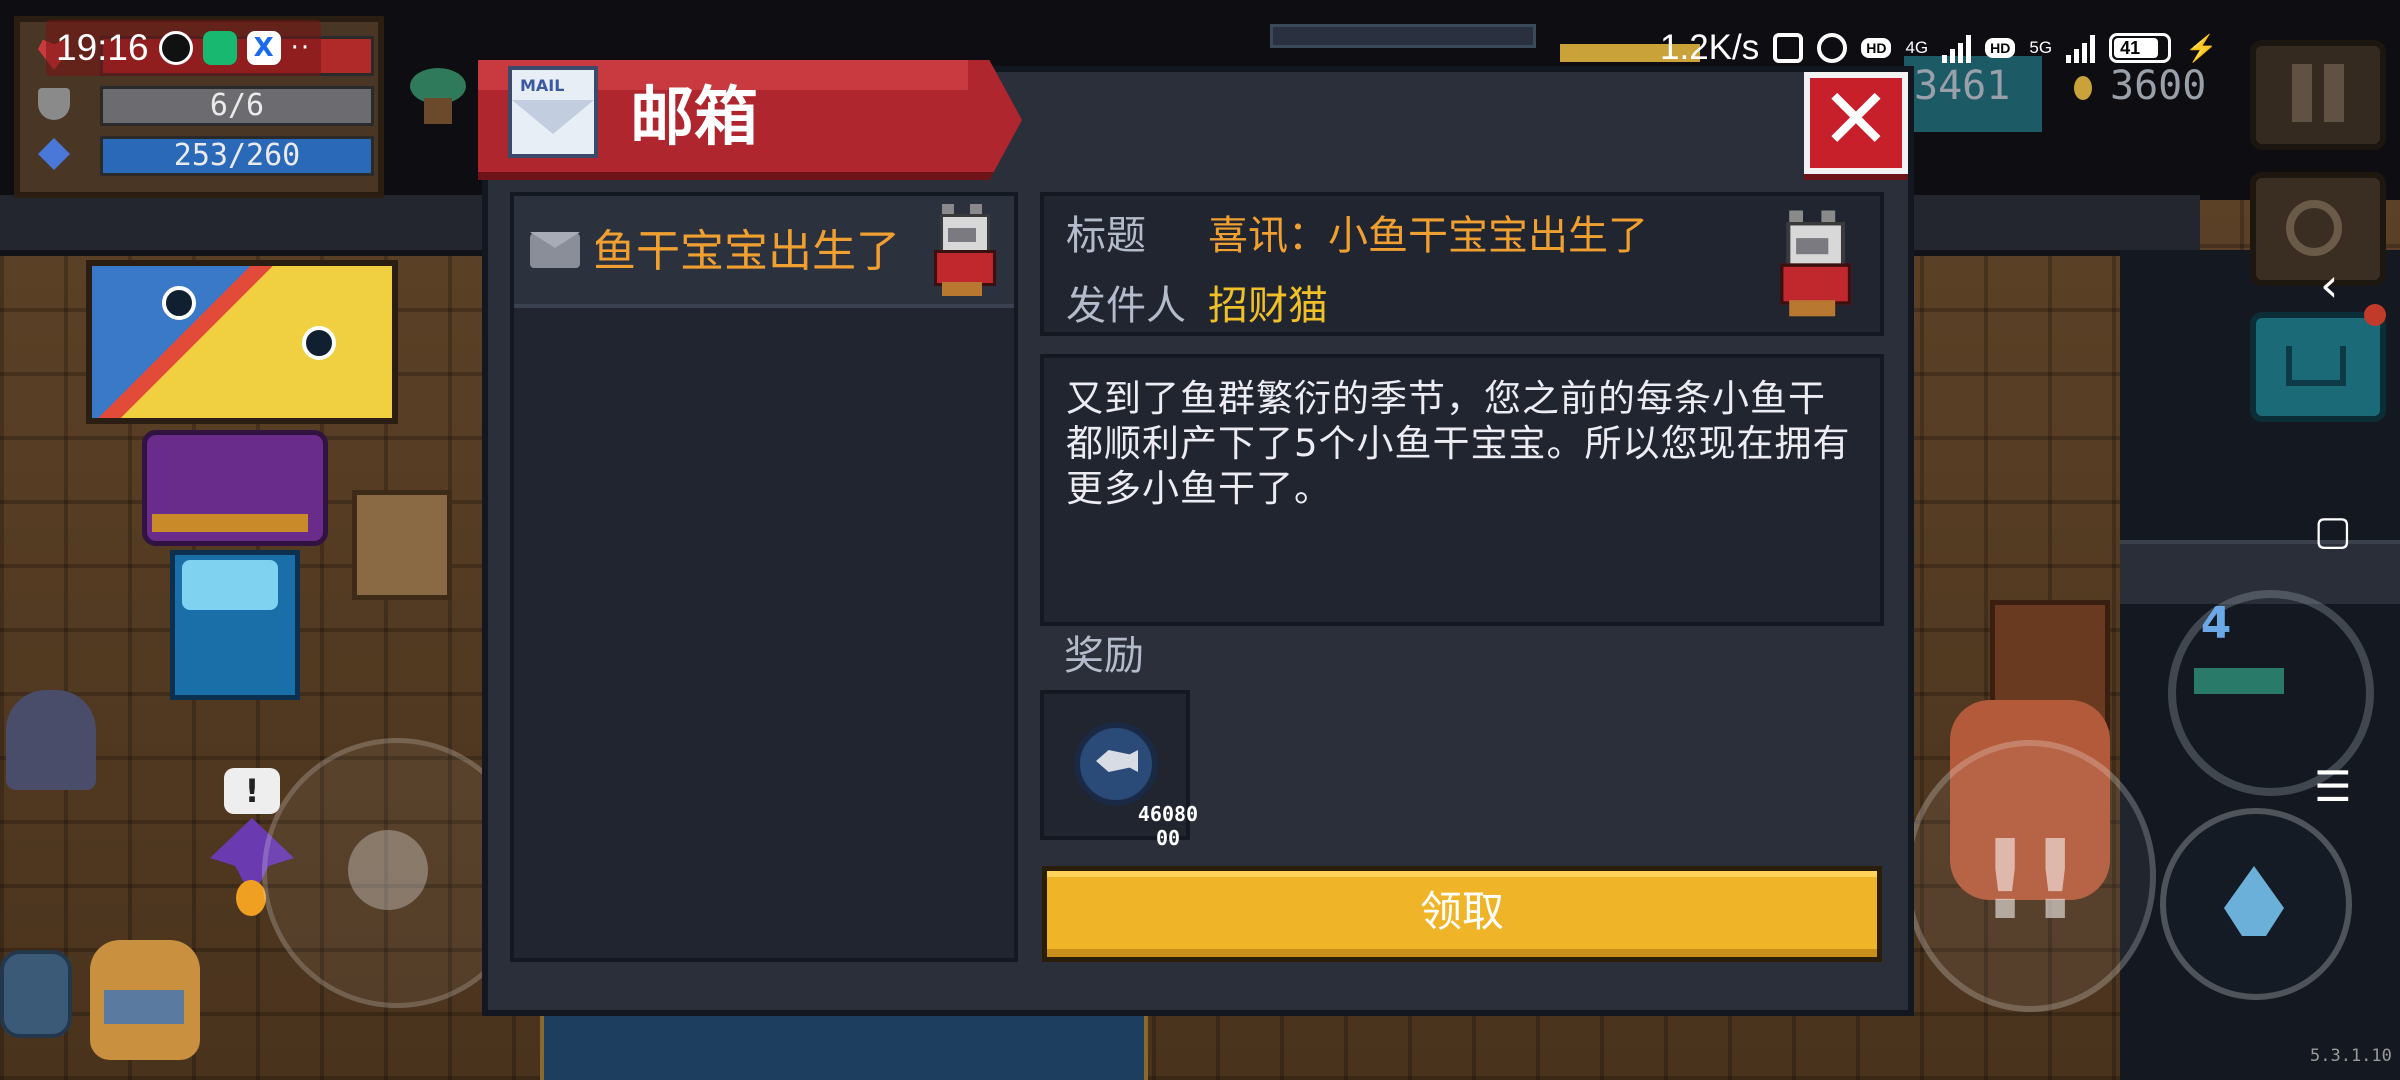 The width and height of the screenshot is (2400, 1080). What do you see at coordinates (237, 156) in the screenshot?
I see `energy-bar: 253/260` at bounding box center [237, 156].